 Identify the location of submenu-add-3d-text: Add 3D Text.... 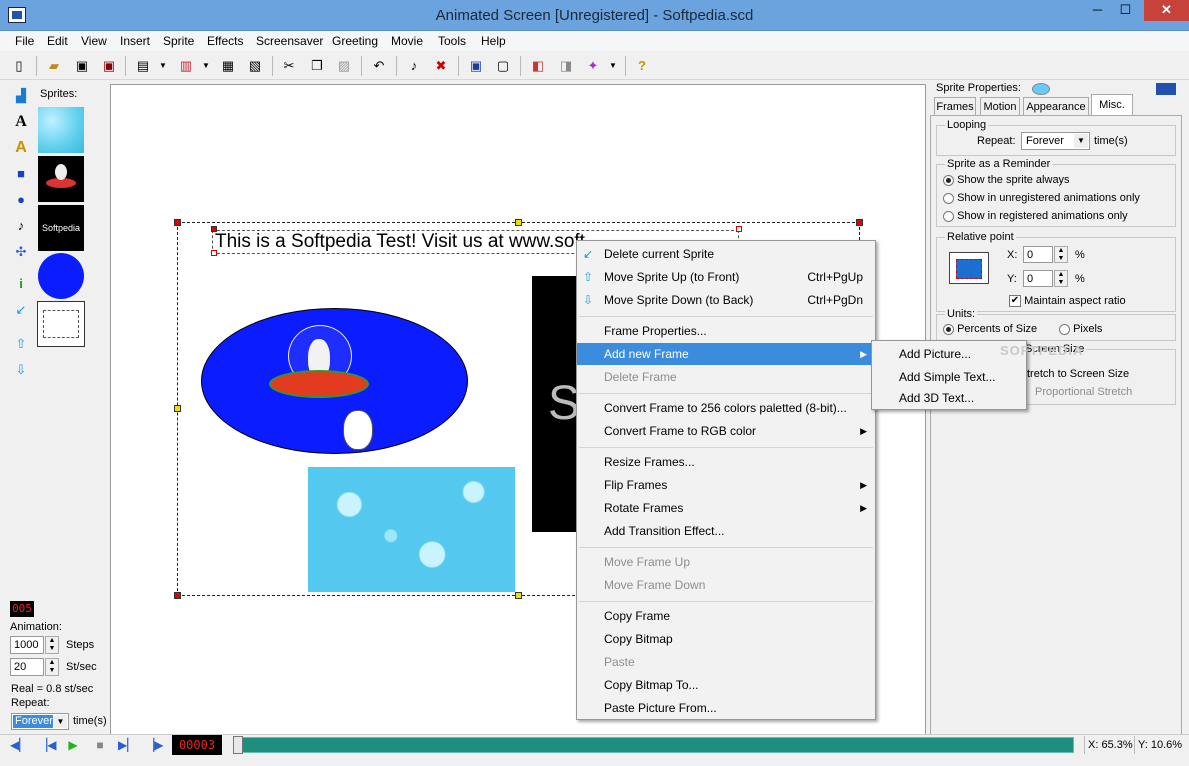
(949, 398).